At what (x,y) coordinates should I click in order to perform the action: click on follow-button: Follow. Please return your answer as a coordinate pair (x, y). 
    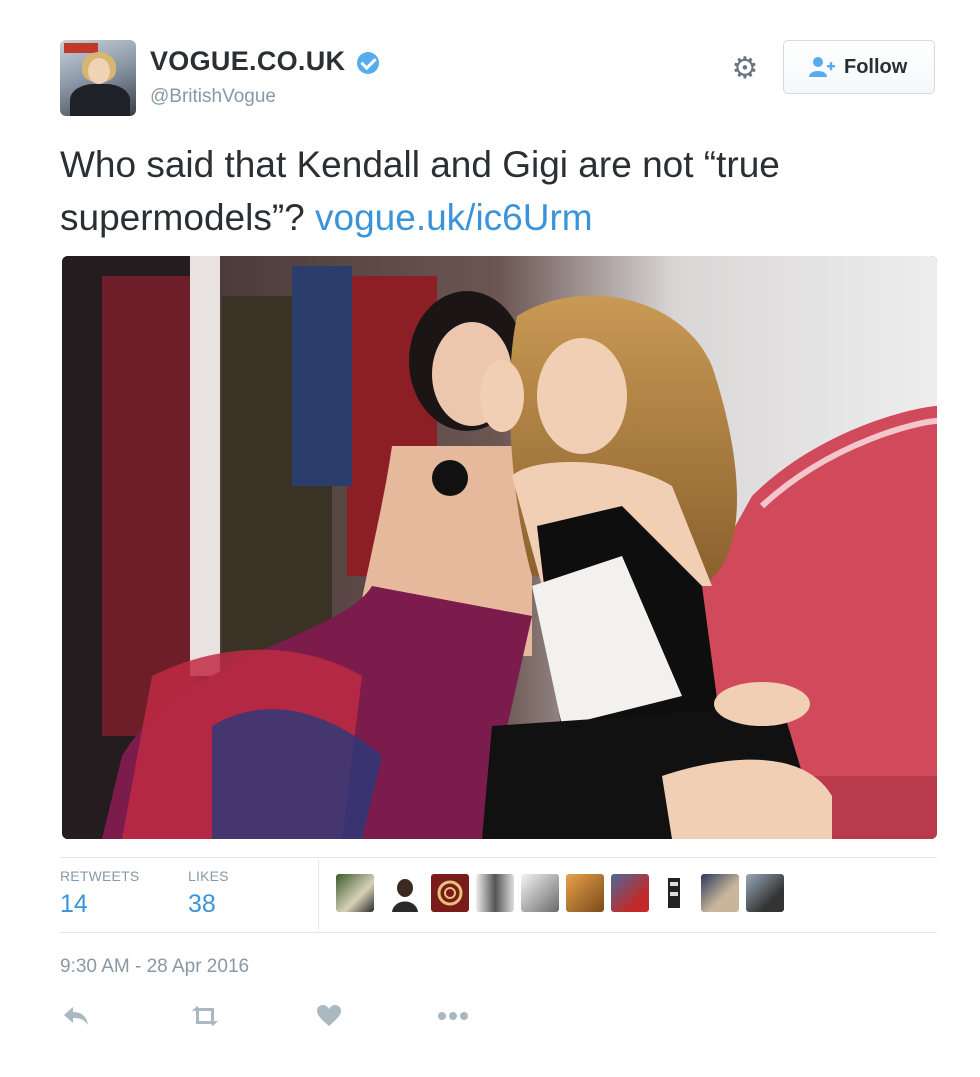
    Looking at the image, I should click on (859, 67).